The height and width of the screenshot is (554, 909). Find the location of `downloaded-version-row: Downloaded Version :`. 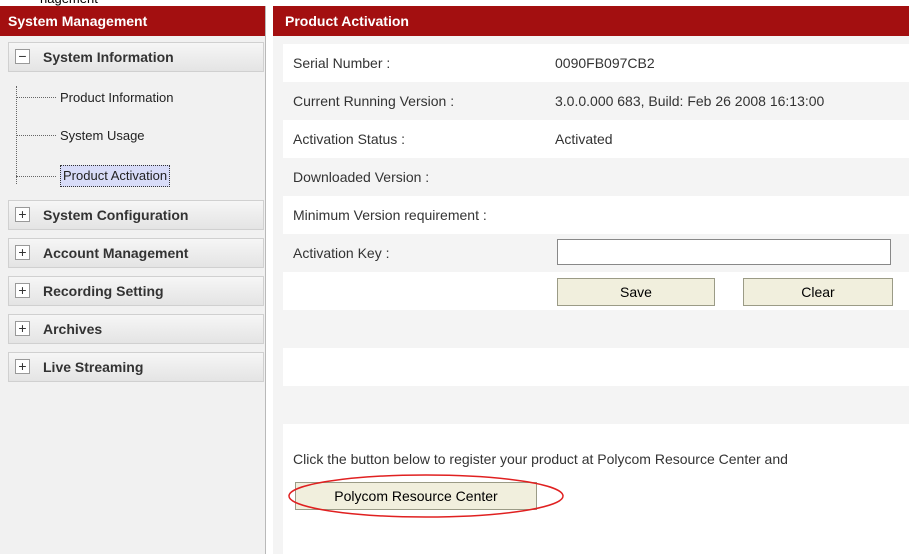

downloaded-version-row: Downloaded Version : is located at coordinates (596, 177).